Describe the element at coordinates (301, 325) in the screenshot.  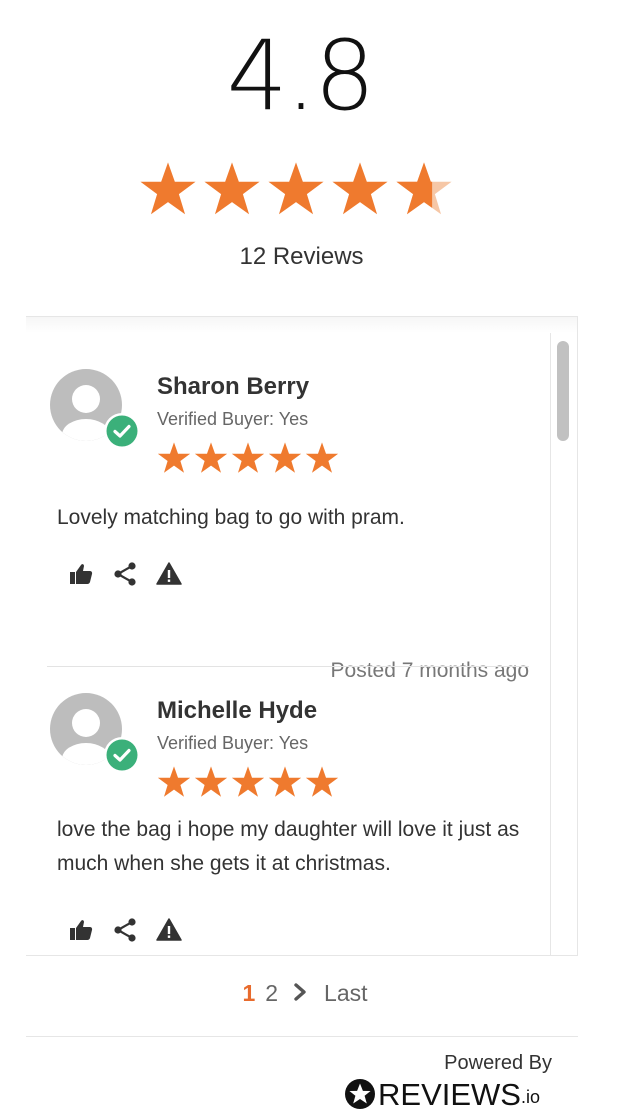
I see `panel-top-shade` at that location.